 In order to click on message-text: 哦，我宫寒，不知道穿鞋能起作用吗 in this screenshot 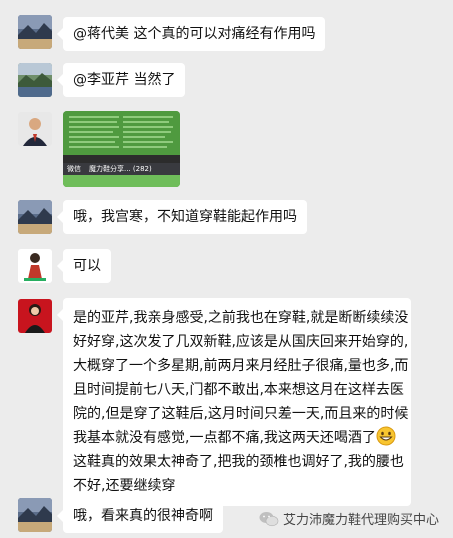, I will do `click(185, 217)`.